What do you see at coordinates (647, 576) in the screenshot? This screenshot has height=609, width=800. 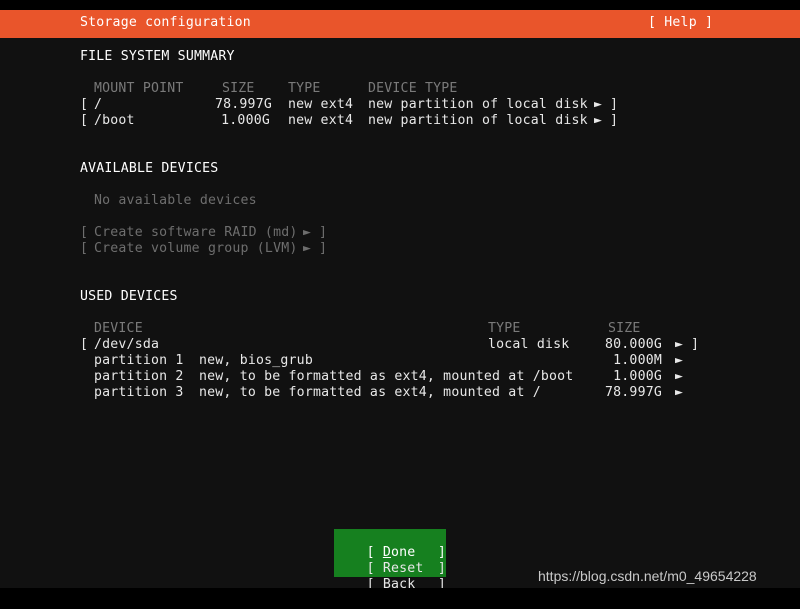 I see `watermark: https://blog.csdn.net/m0_49654228` at bounding box center [647, 576].